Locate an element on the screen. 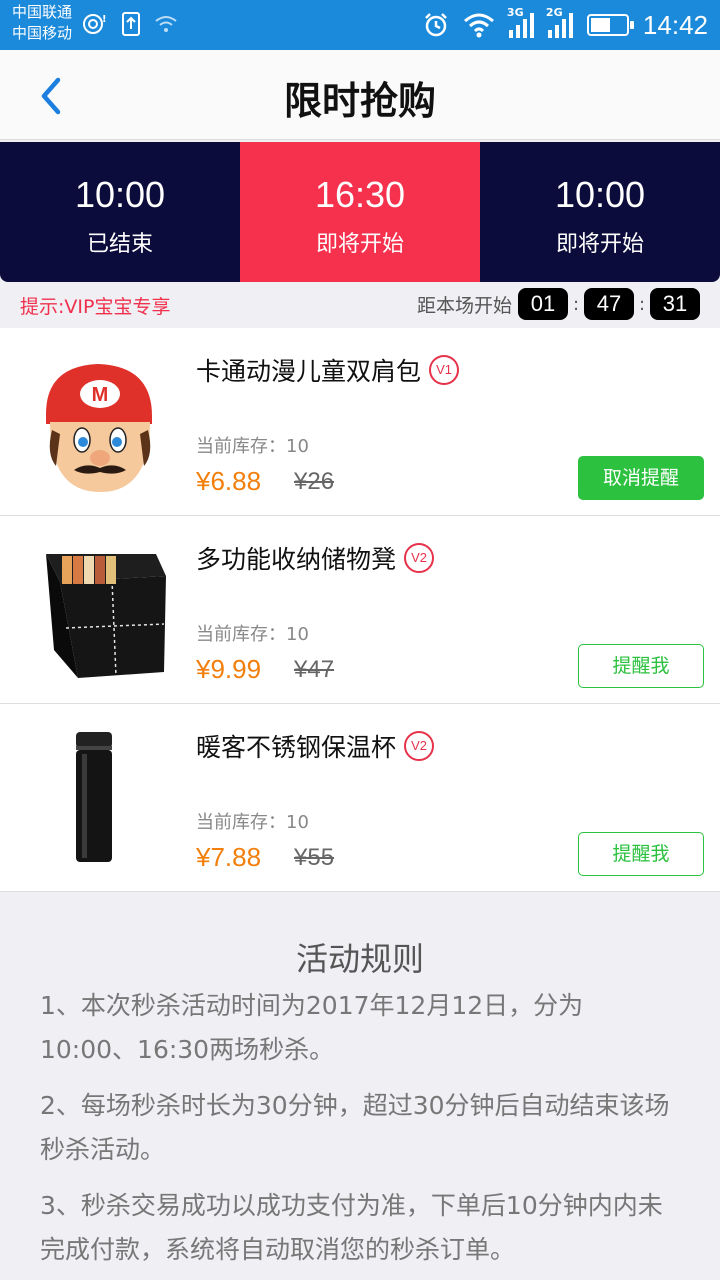  countdown-hours: 01 is located at coordinates (543, 304).